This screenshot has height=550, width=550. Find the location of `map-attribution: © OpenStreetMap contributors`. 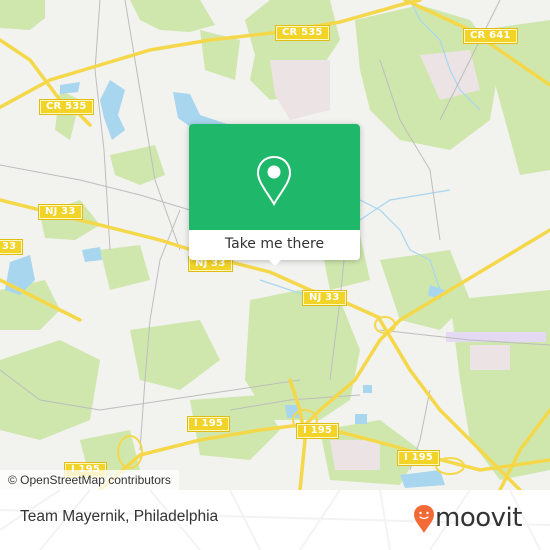

map-attribution: © OpenStreetMap contributors is located at coordinates (89, 480).